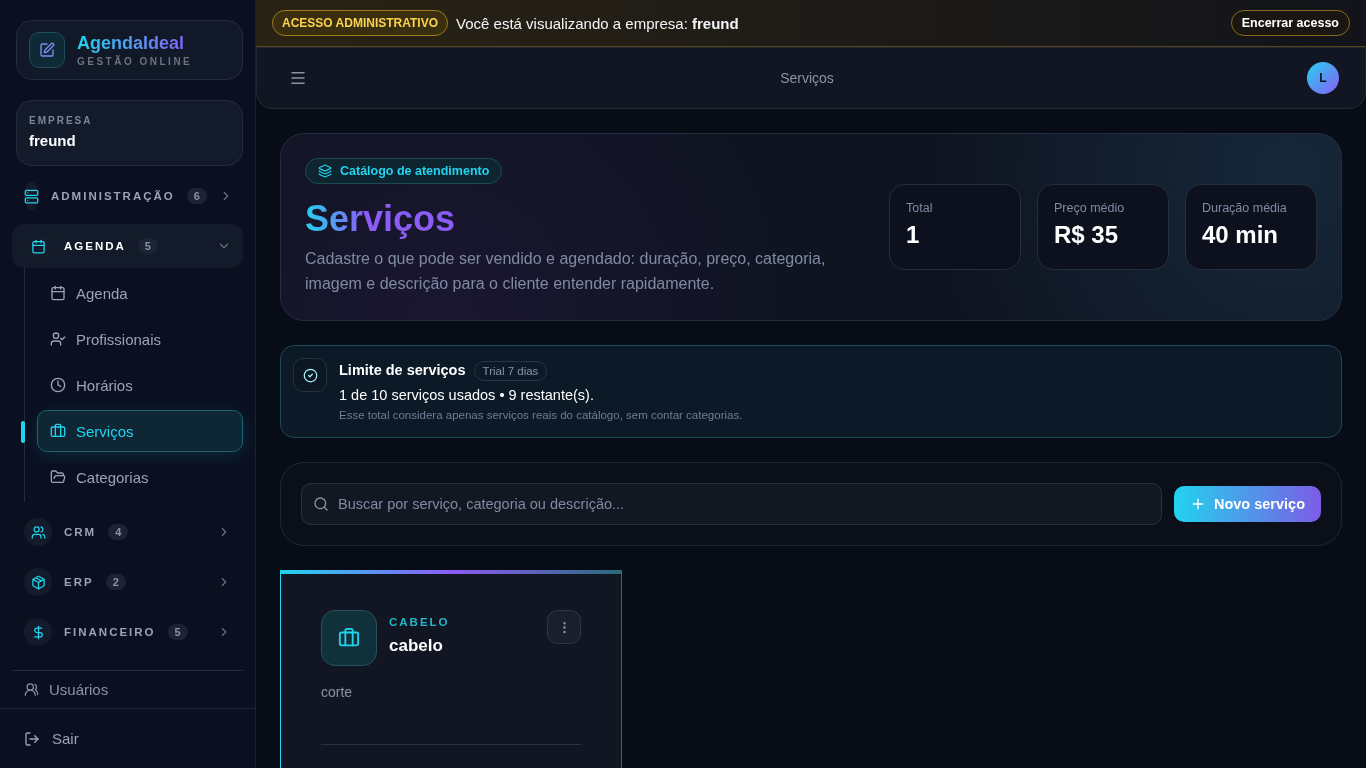 The image size is (1366, 768). What do you see at coordinates (31, 689) in the screenshot?
I see `users-icon` at bounding box center [31, 689].